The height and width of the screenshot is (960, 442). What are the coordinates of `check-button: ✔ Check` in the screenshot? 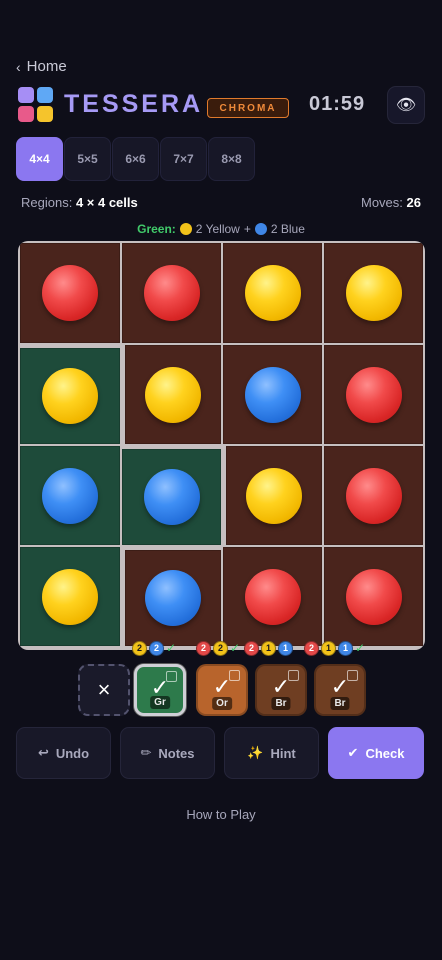 It's located at (376, 753).